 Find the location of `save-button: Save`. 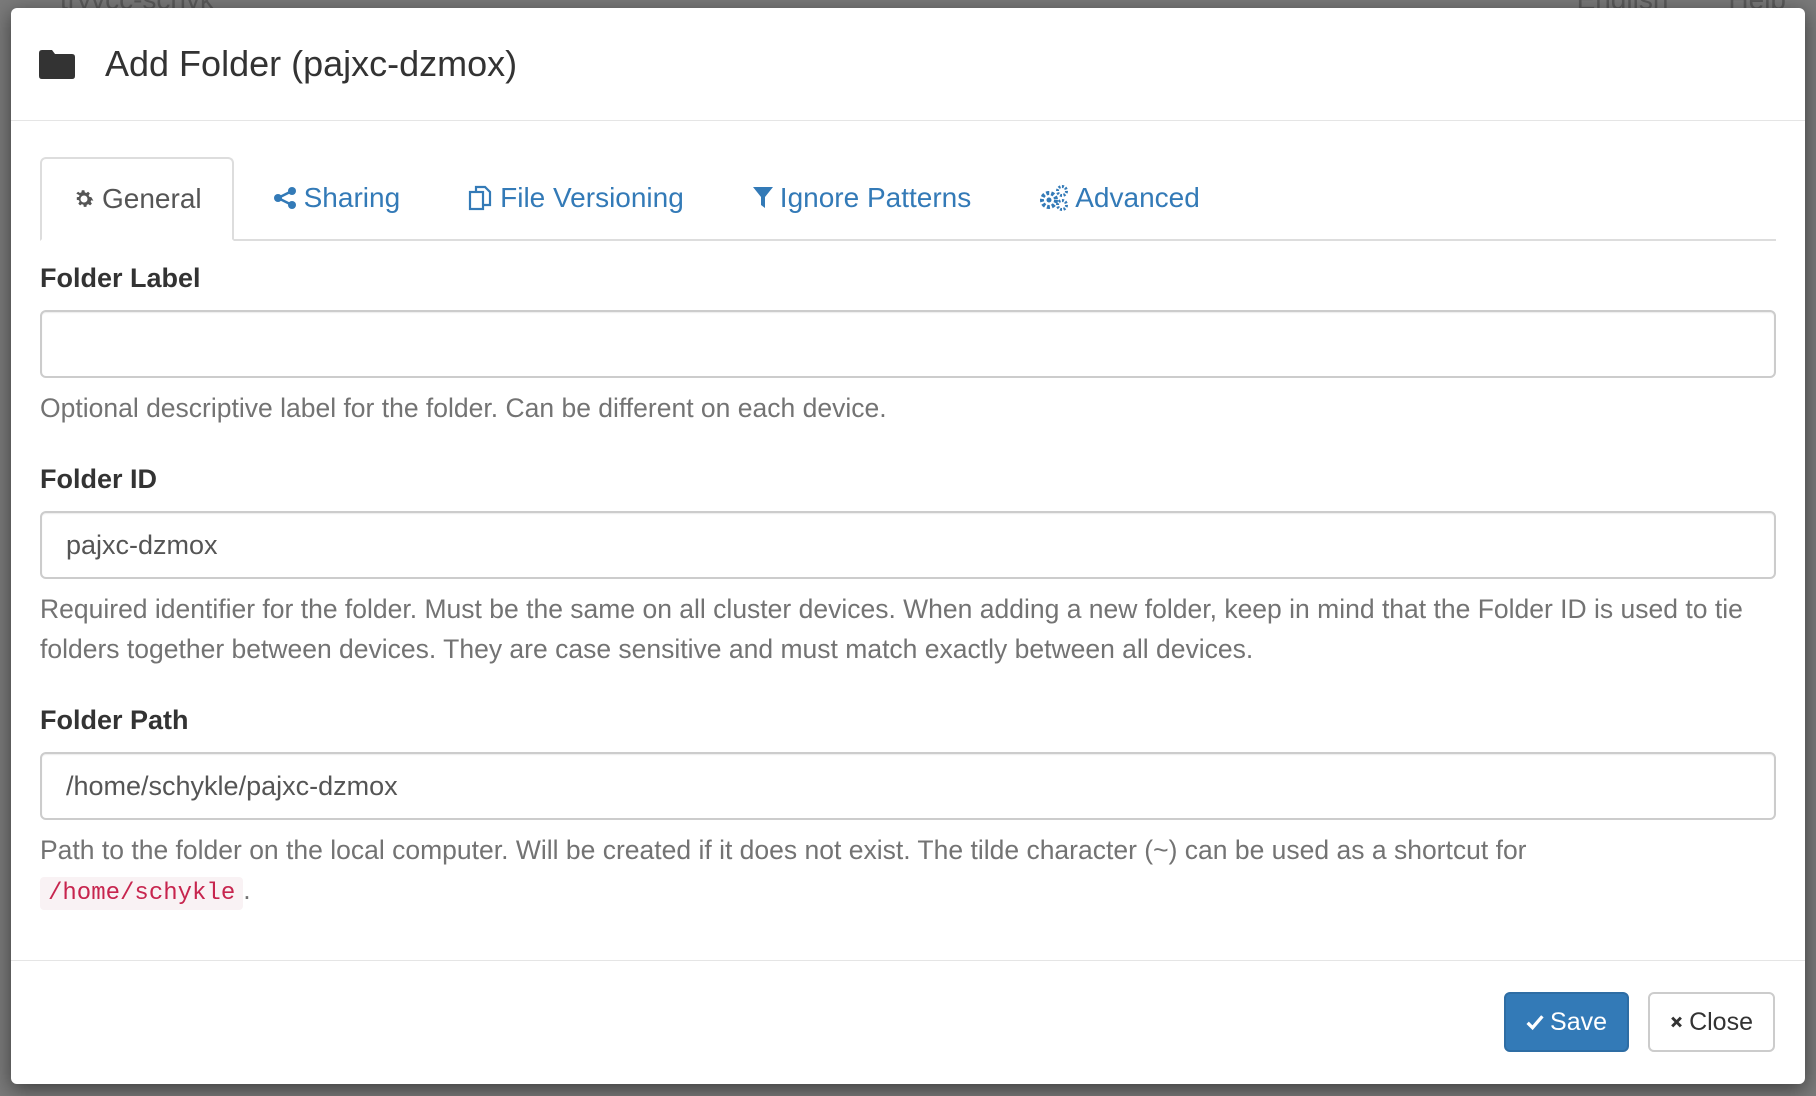

save-button: Save is located at coordinates (1566, 1022).